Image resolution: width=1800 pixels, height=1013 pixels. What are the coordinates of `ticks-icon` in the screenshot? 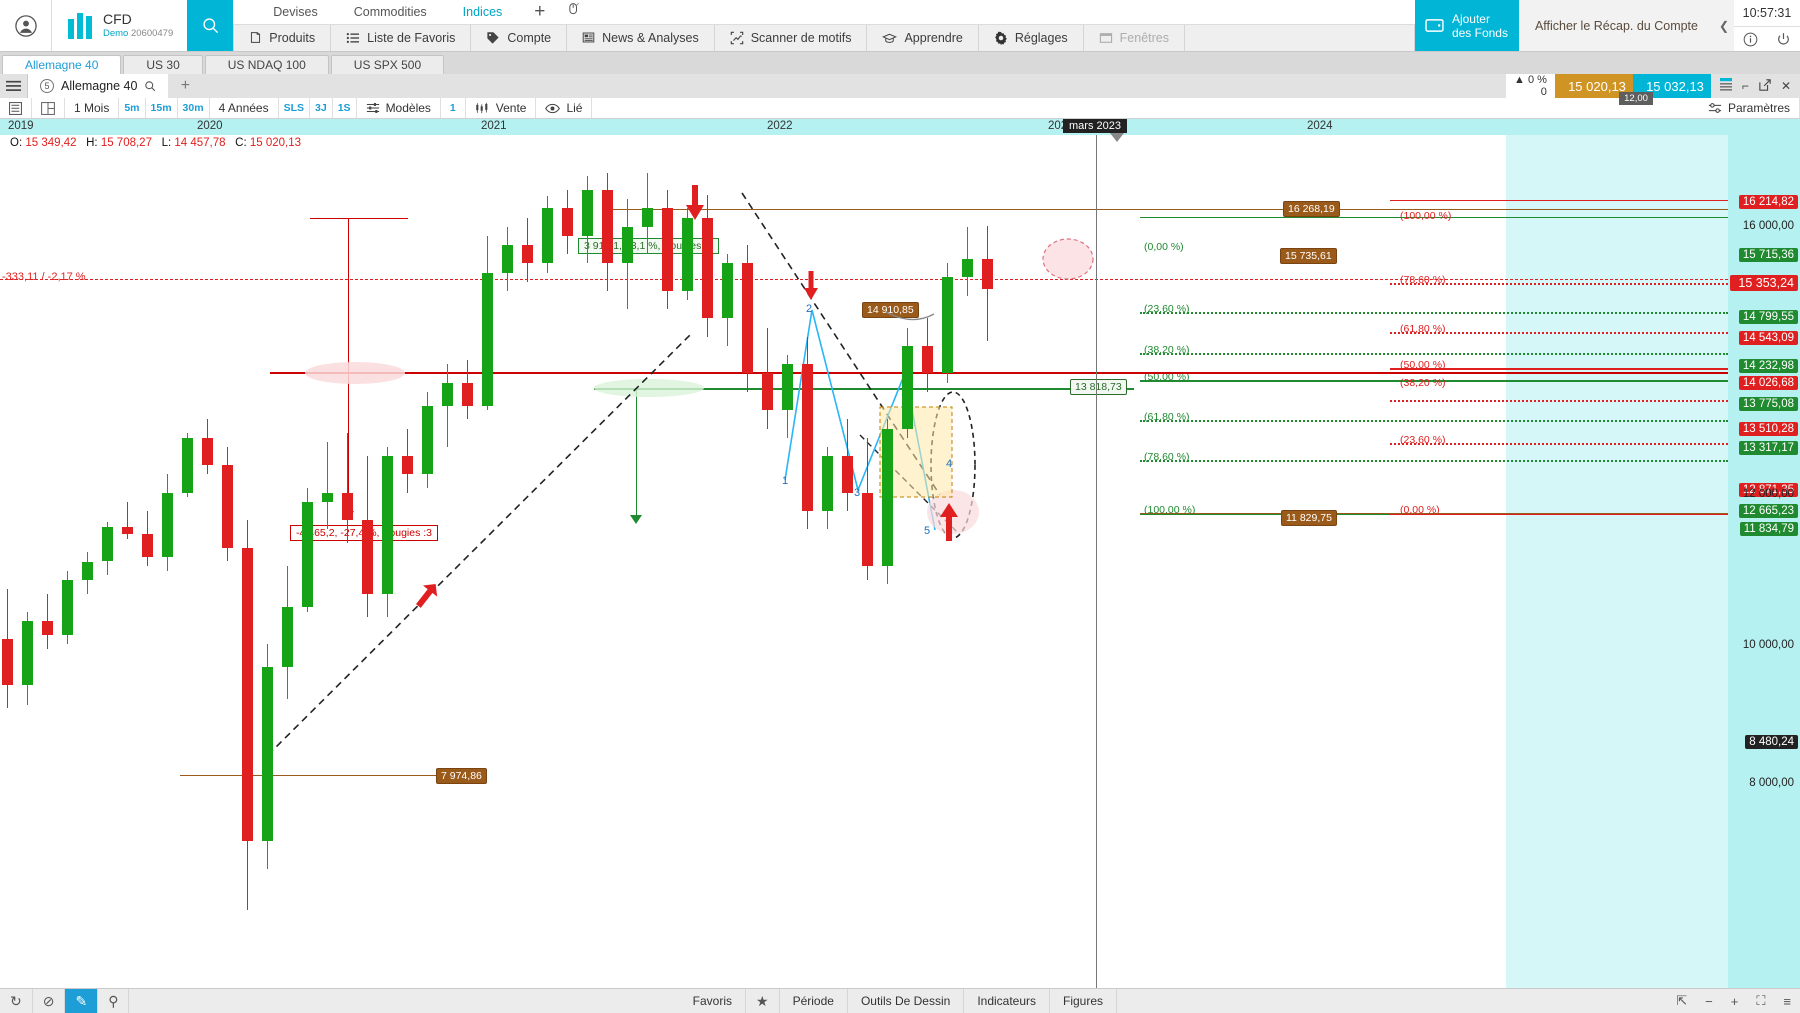 It's located at (1725, 86).